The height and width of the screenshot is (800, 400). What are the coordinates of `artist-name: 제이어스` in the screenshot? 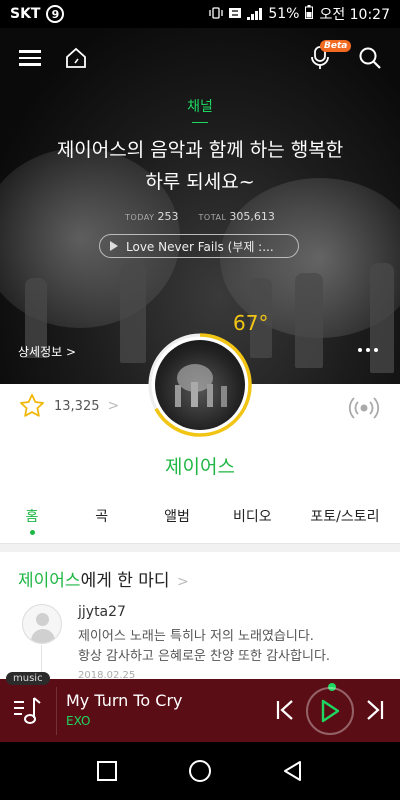 It's located at (200, 467).